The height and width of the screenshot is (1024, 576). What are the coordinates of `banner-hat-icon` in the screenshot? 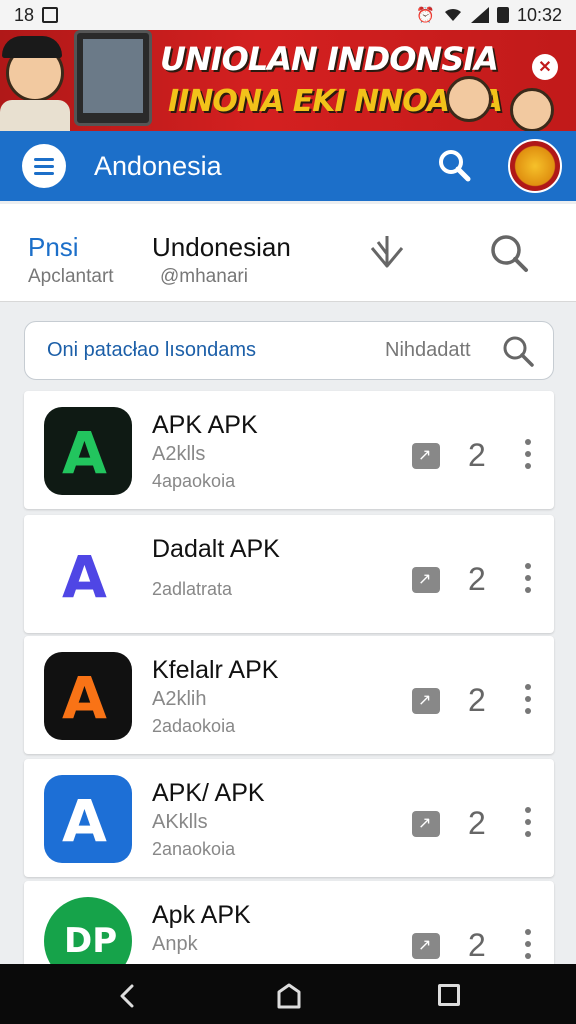 It's located at (32, 47).